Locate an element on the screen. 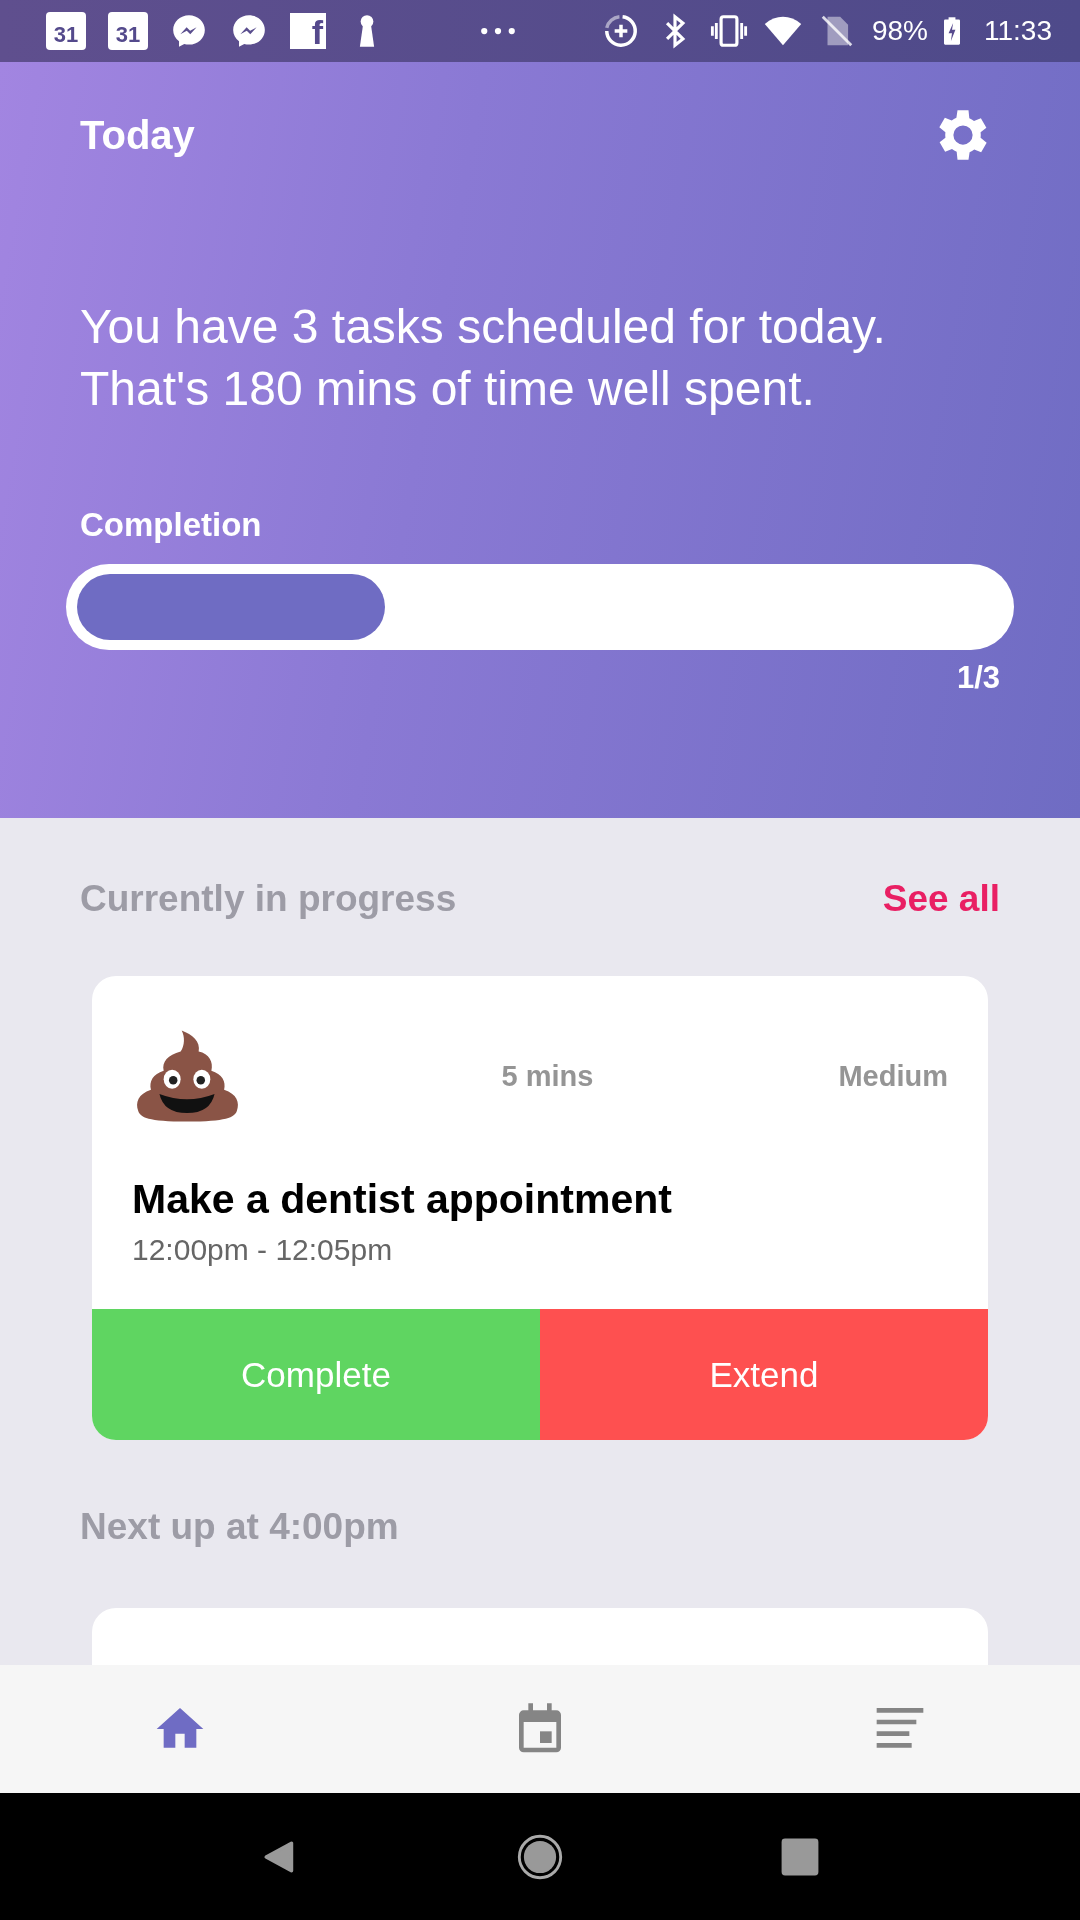 Image resolution: width=1080 pixels, height=1920 pixels. page-title: Today is located at coordinates (137, 135).